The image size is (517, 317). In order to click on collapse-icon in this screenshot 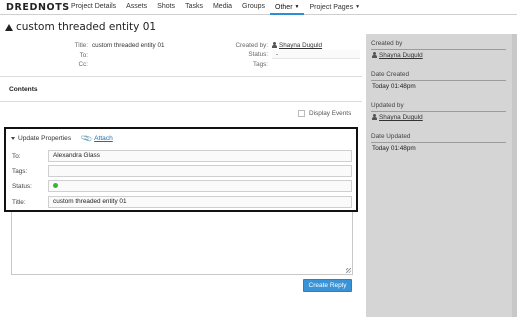, I will do `click(13, 138)`.